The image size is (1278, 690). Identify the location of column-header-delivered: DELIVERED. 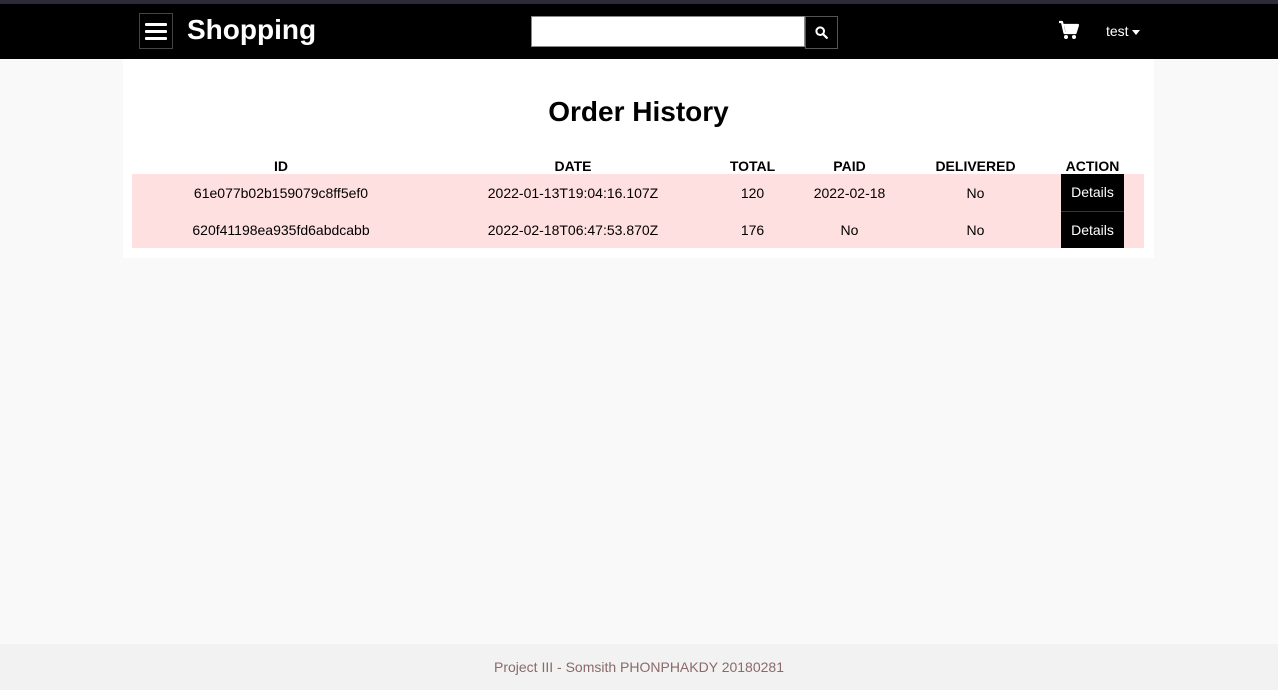
(975, 166).